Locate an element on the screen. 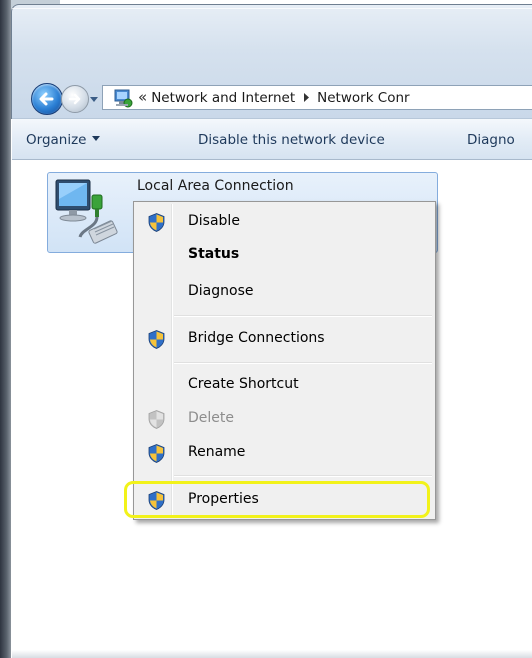 This screenshot has width=532, height=658. address-bar: « Network and Internet Network Conr is located at coordinates (317, 97).